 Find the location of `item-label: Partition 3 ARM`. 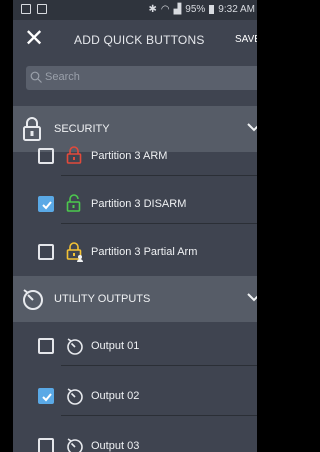

item-label: Partition 3 ARM is located at coordinates (129, 156).